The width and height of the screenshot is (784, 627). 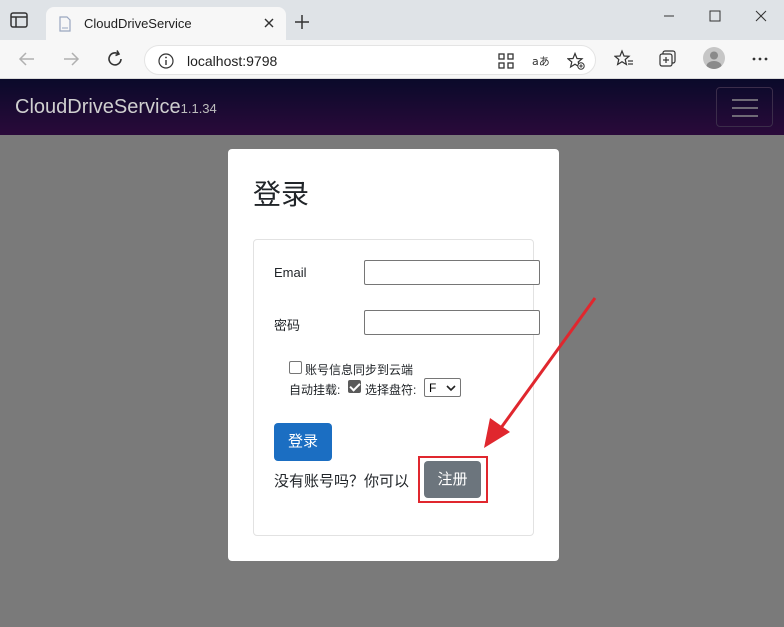 What do you see at coordinates (295, 367) in the screenshot?
I see `sync-checkbox` at bounding box center [295, 367].